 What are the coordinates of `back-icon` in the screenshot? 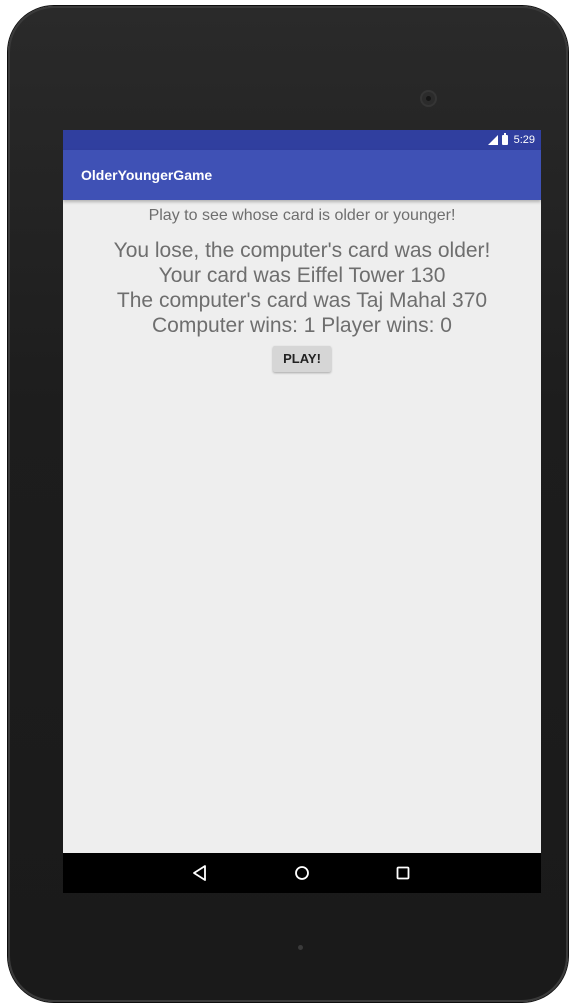 It's located at (200, 873).